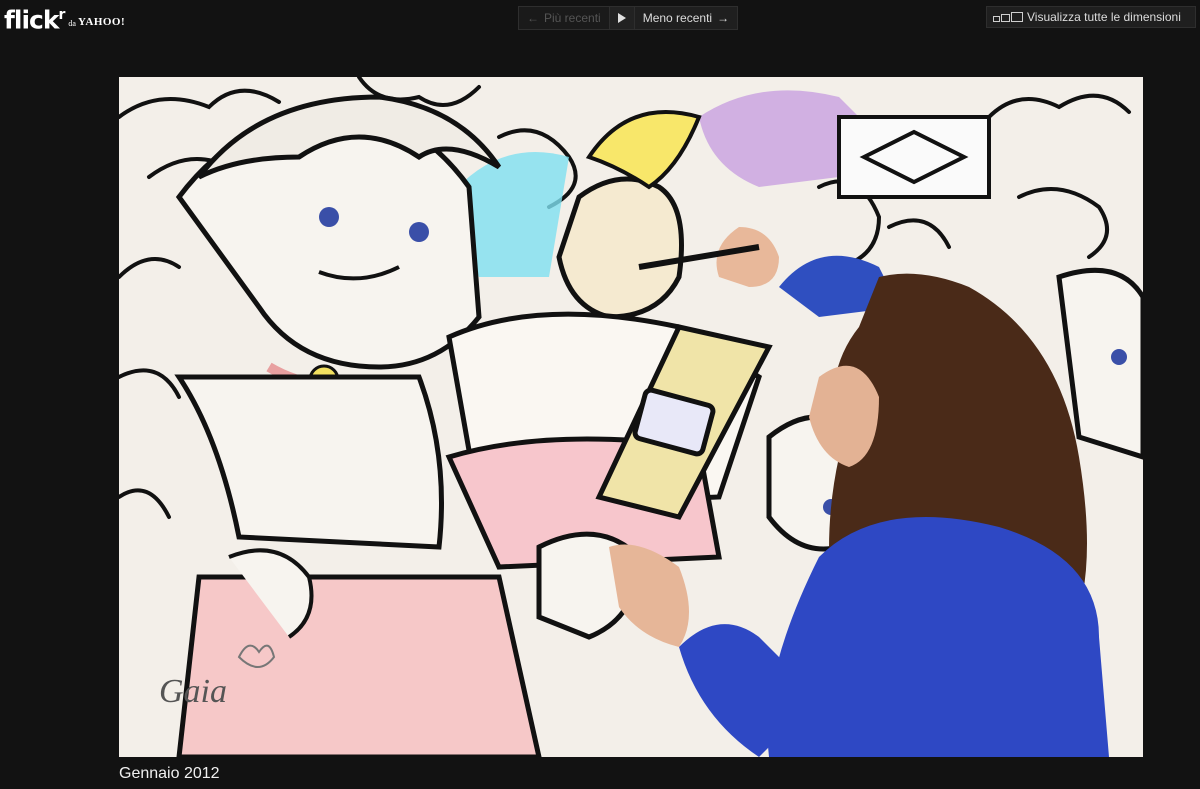  Describe the element at coordinates (1104, 17) in the screenshot. I see `view-all-sizes-label: Visualizza tutte le dimensioni` at that location.